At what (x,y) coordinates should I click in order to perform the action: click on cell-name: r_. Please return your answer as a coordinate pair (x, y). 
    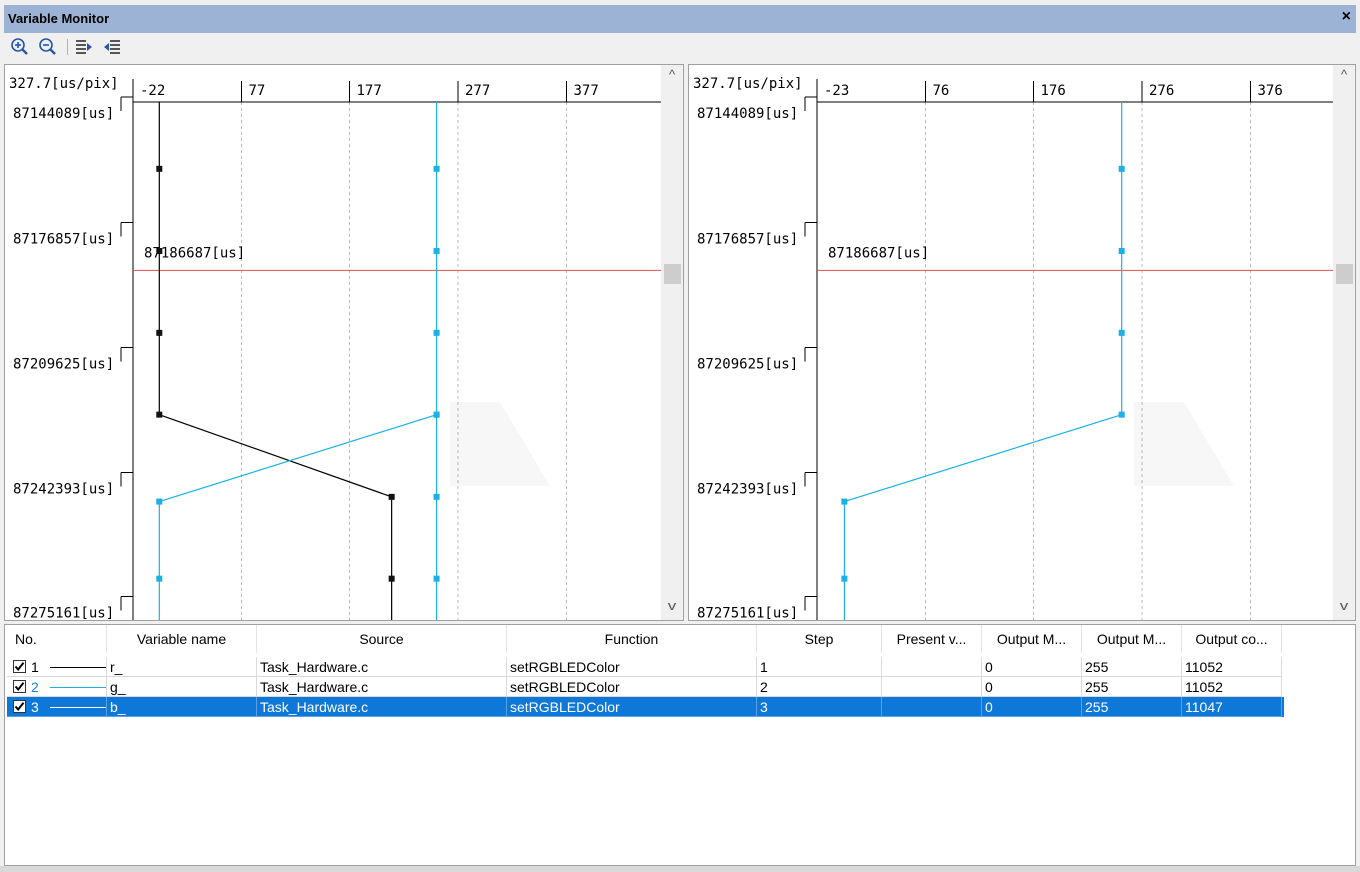
    Looking at the image, I should click on (182, 667).